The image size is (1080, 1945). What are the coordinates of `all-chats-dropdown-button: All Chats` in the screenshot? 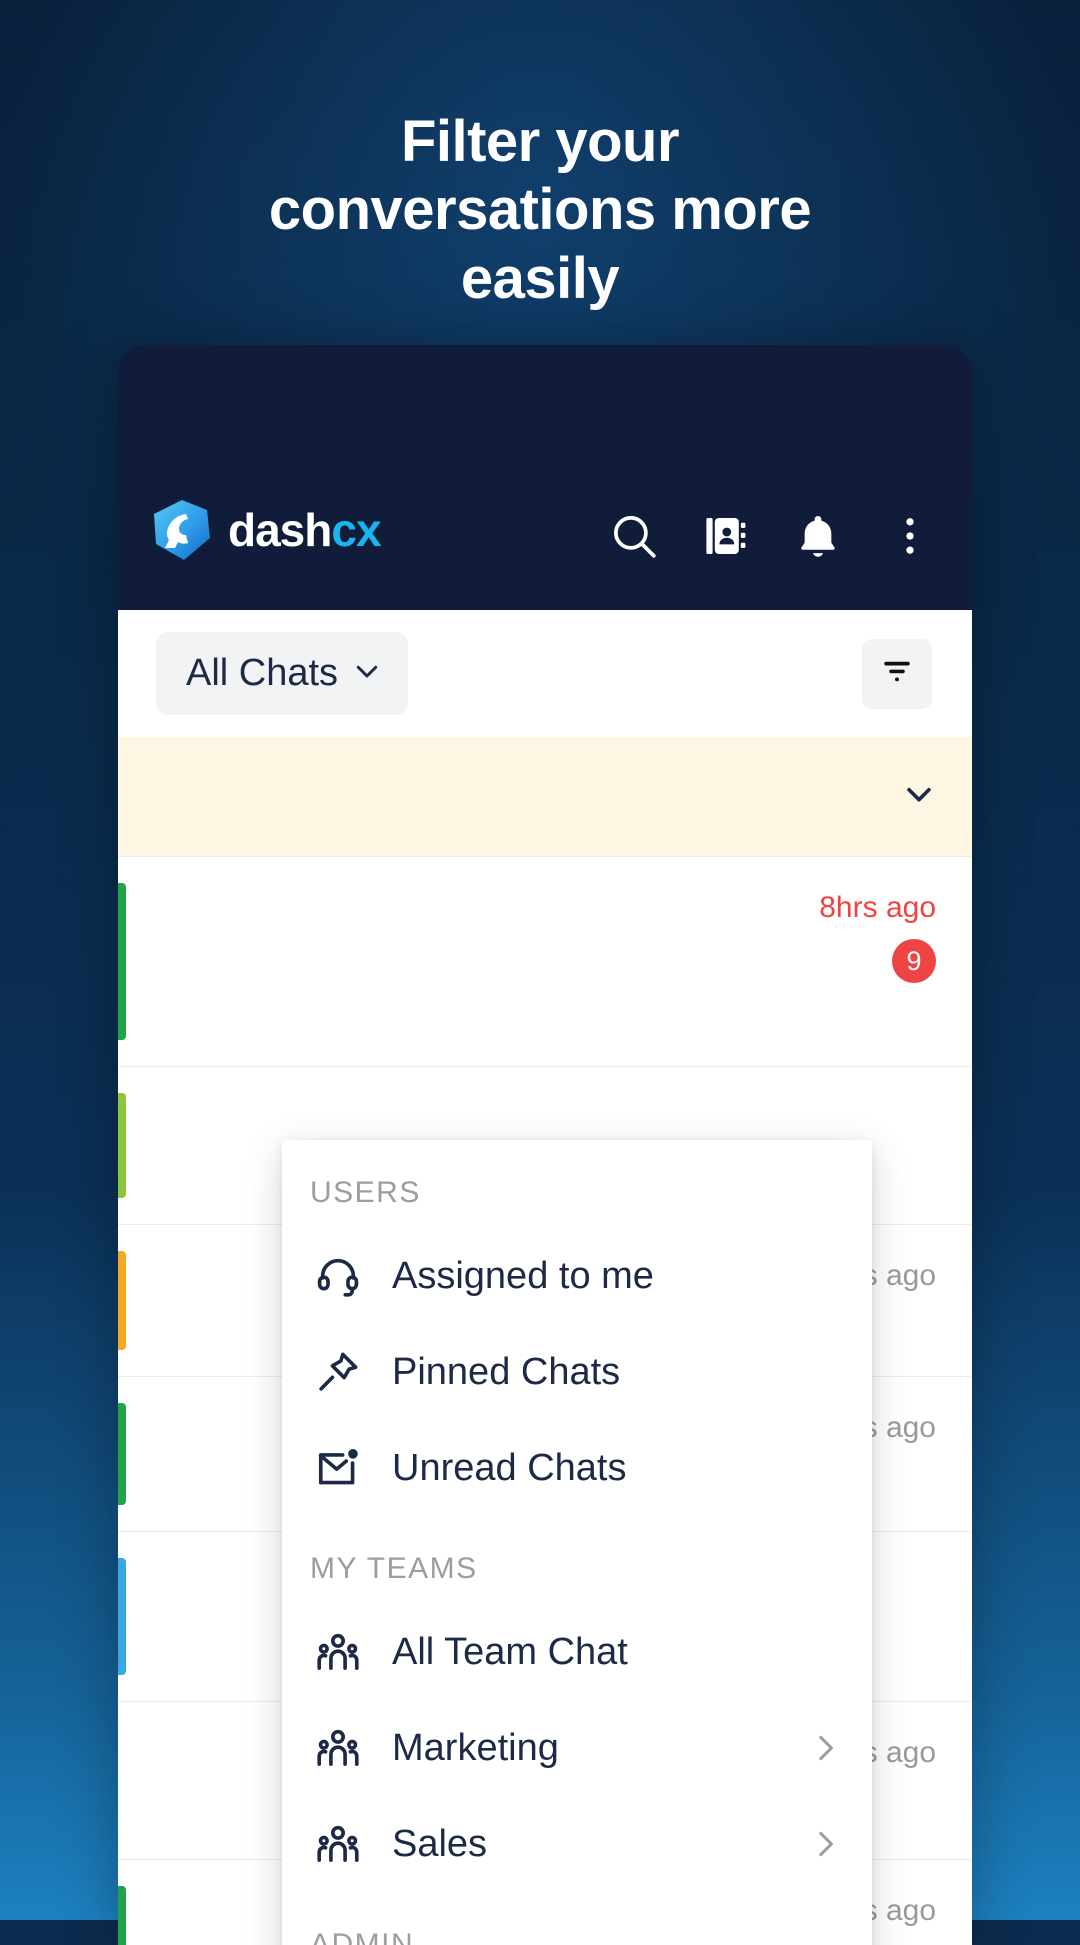 It's located at (282, 673).